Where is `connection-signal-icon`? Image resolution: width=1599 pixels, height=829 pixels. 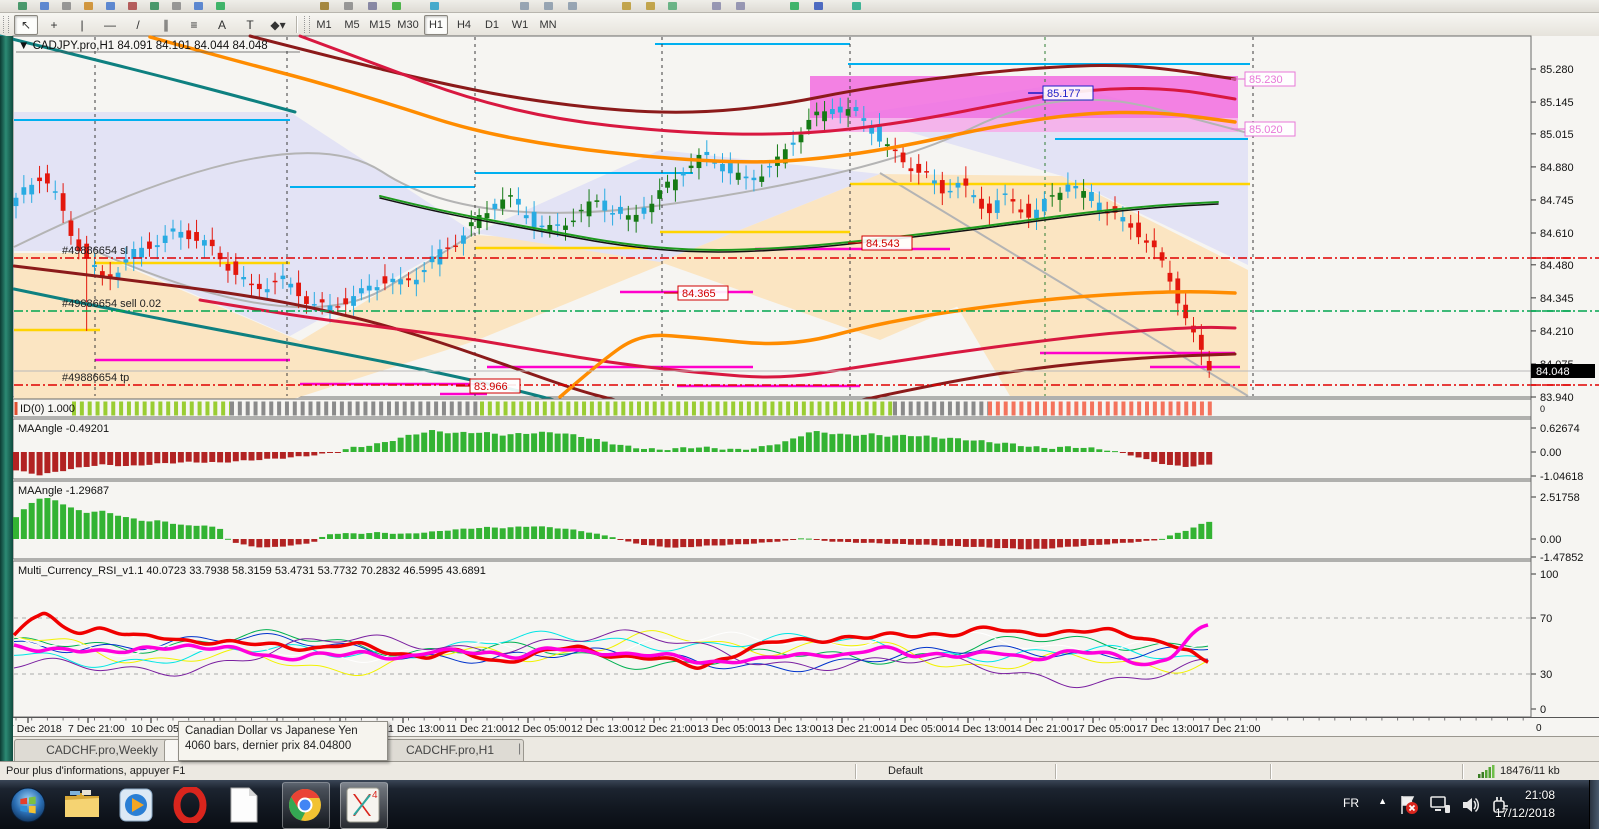
connection-signal-icon is located at coordinates (1486, 771).